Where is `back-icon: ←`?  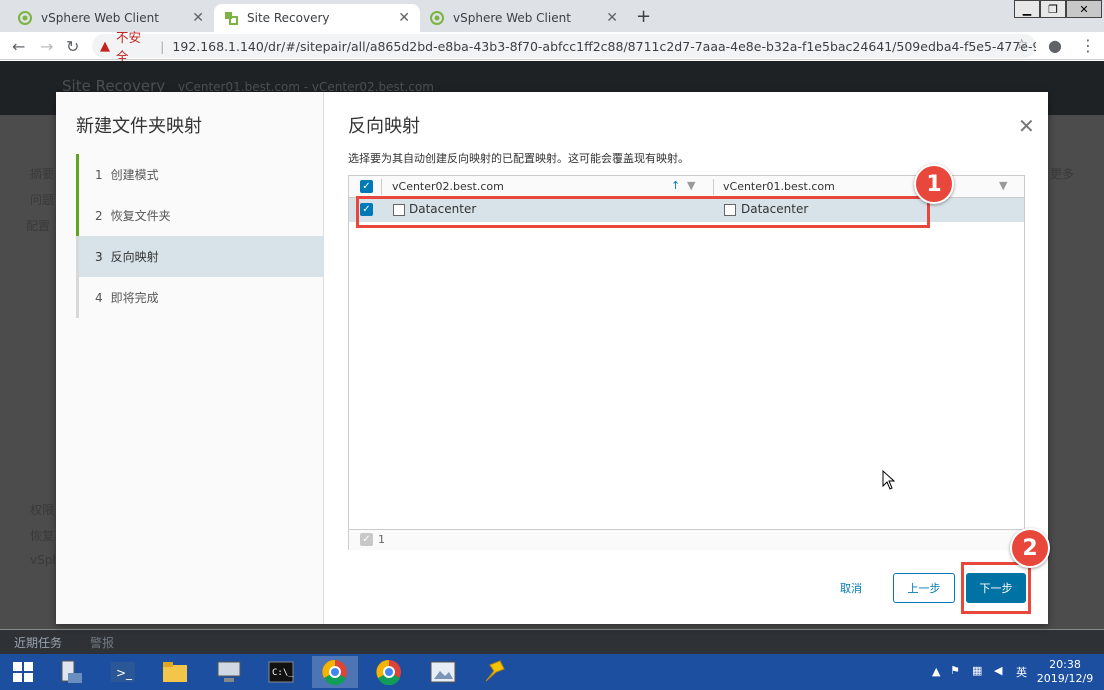
back-icon: ← is located at coordinates (18, 46).